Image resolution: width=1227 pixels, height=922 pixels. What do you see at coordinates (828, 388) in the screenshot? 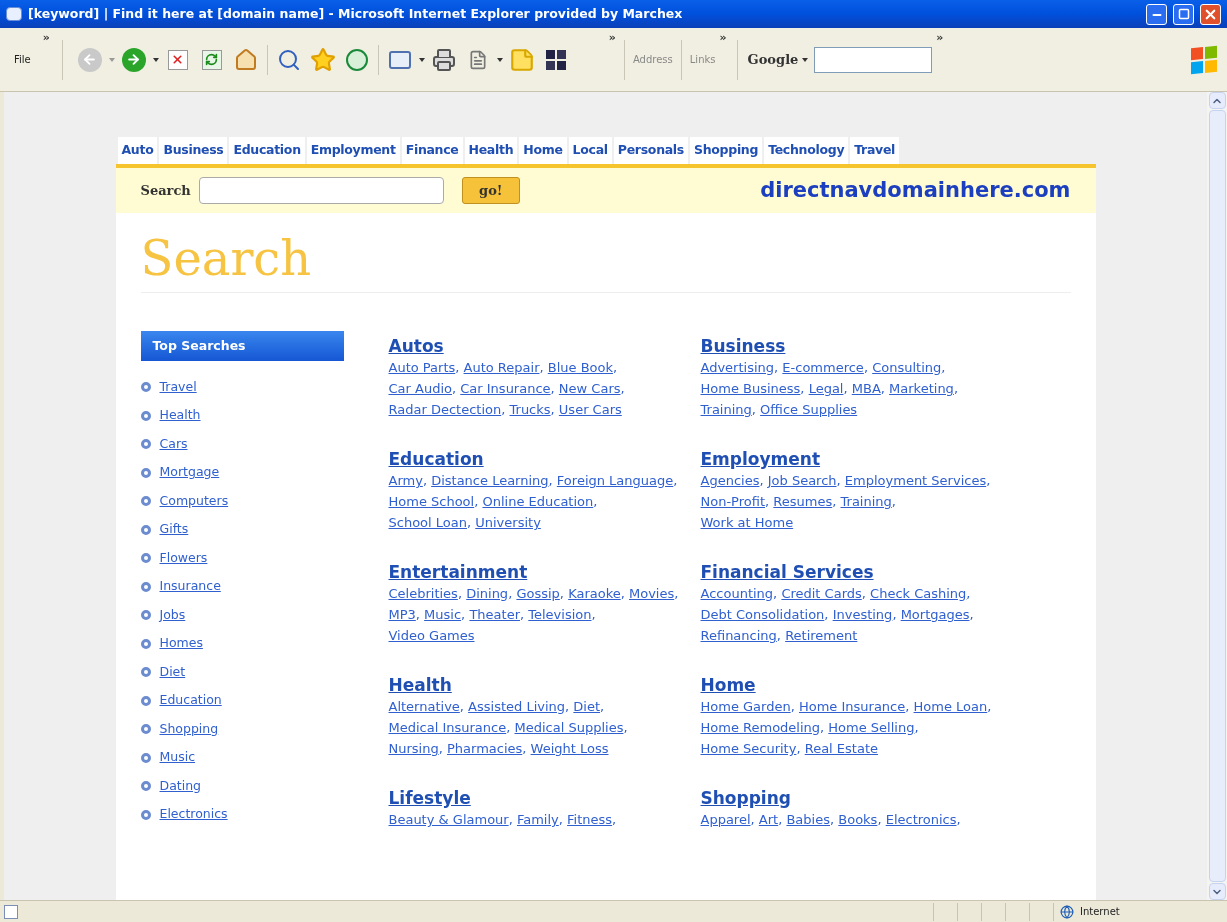
I see `category-link: Legal,` at bounding box center [828, 388].